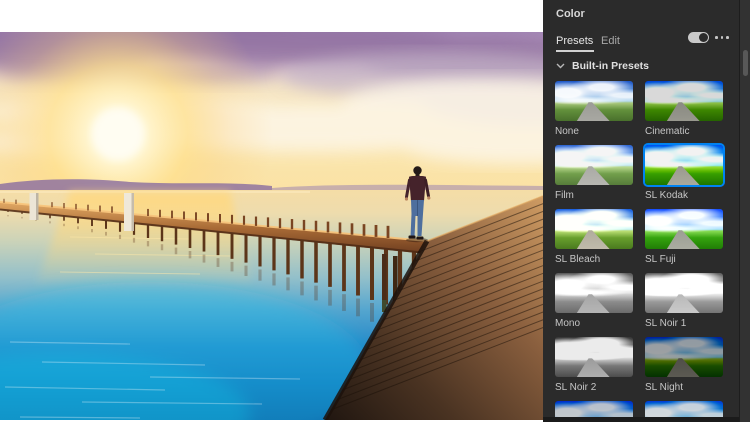 The image size is (750, 422). I want to click on active-tab-underline, so click(575, 51).